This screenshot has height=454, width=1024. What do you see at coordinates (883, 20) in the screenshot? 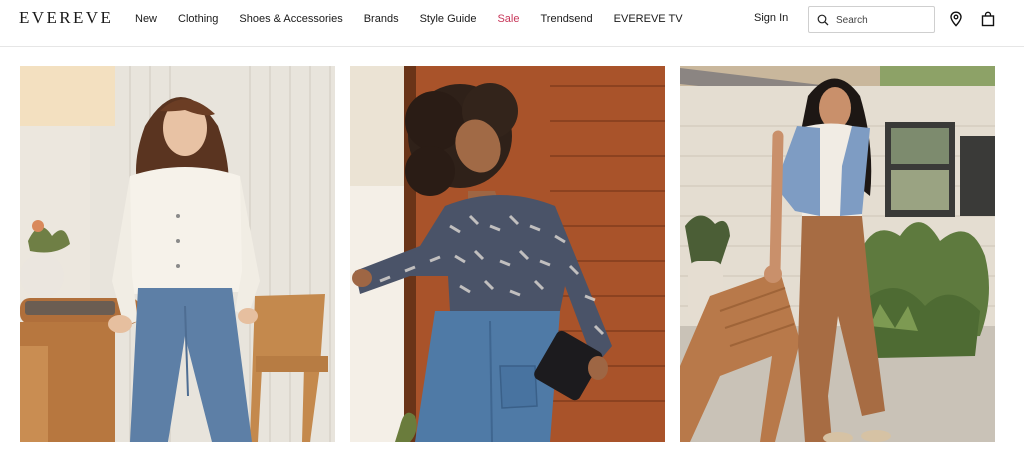
I see `search-input` at bounding box center [883, 20].